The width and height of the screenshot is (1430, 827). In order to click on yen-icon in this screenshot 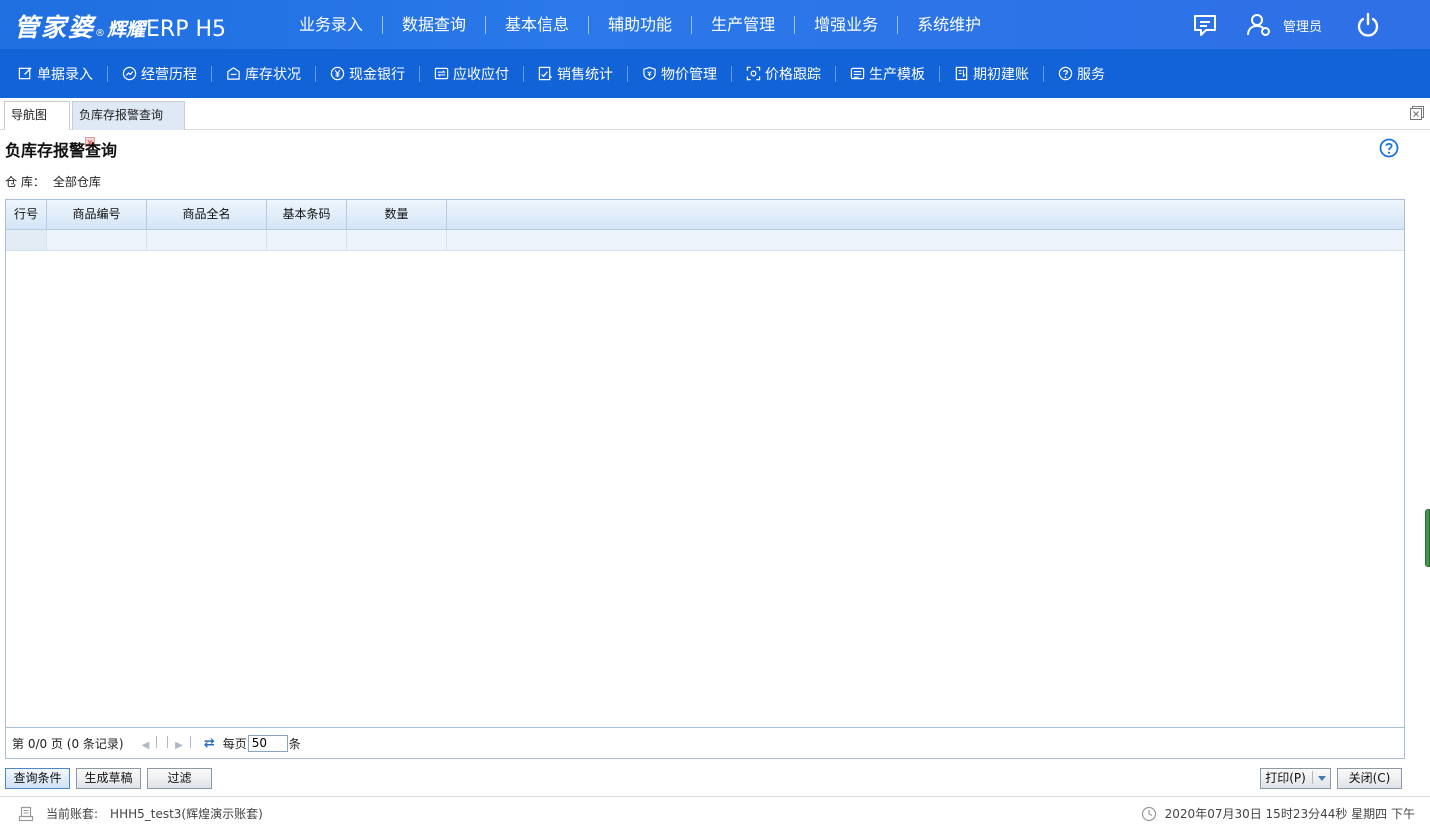, I will do `click(337, 73)`.